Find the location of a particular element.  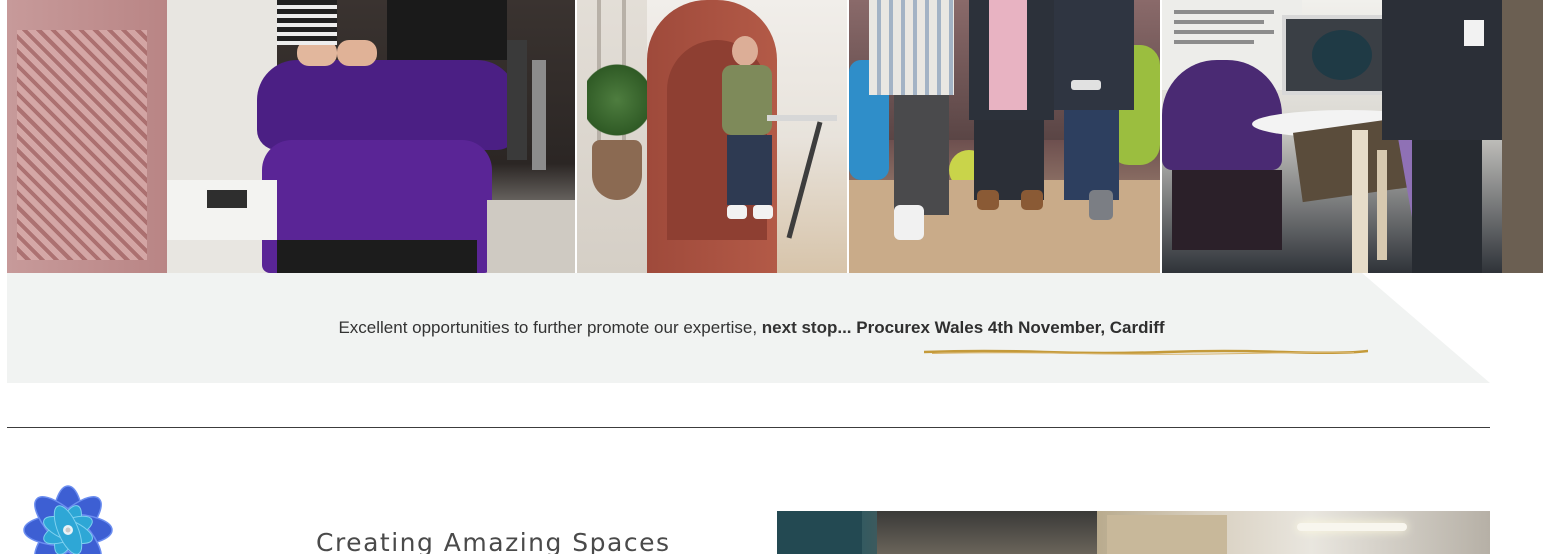

photo-office-interior-preview is located at coordinates (1133, 532).